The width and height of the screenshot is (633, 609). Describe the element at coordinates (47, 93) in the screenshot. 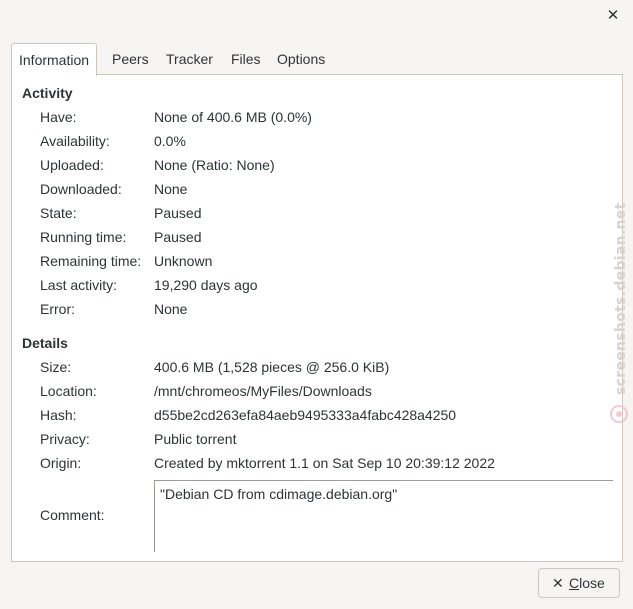

I see `activity-heading: Activity` at that location.